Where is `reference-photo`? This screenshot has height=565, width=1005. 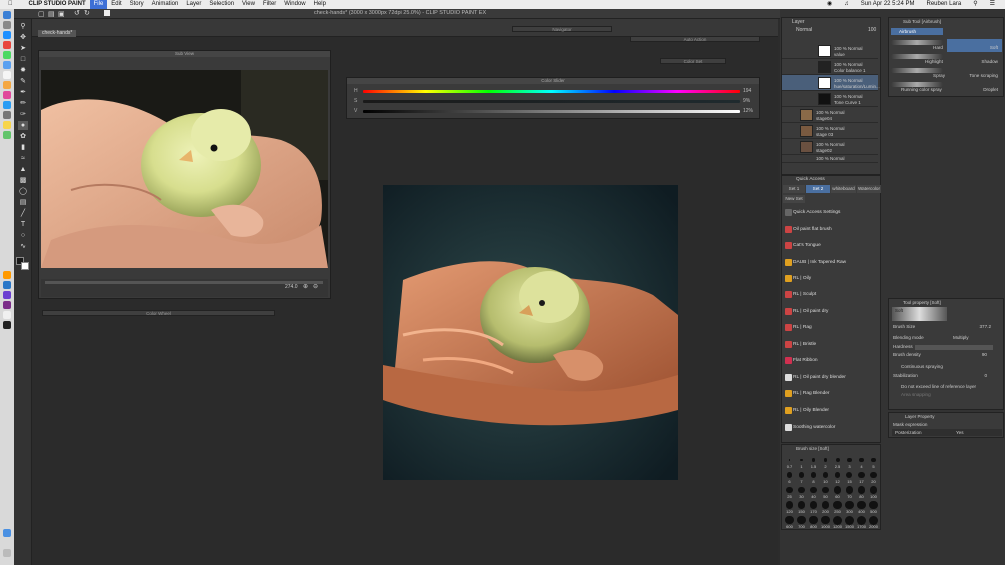 reference-photo is located at coordinates (184, 169).